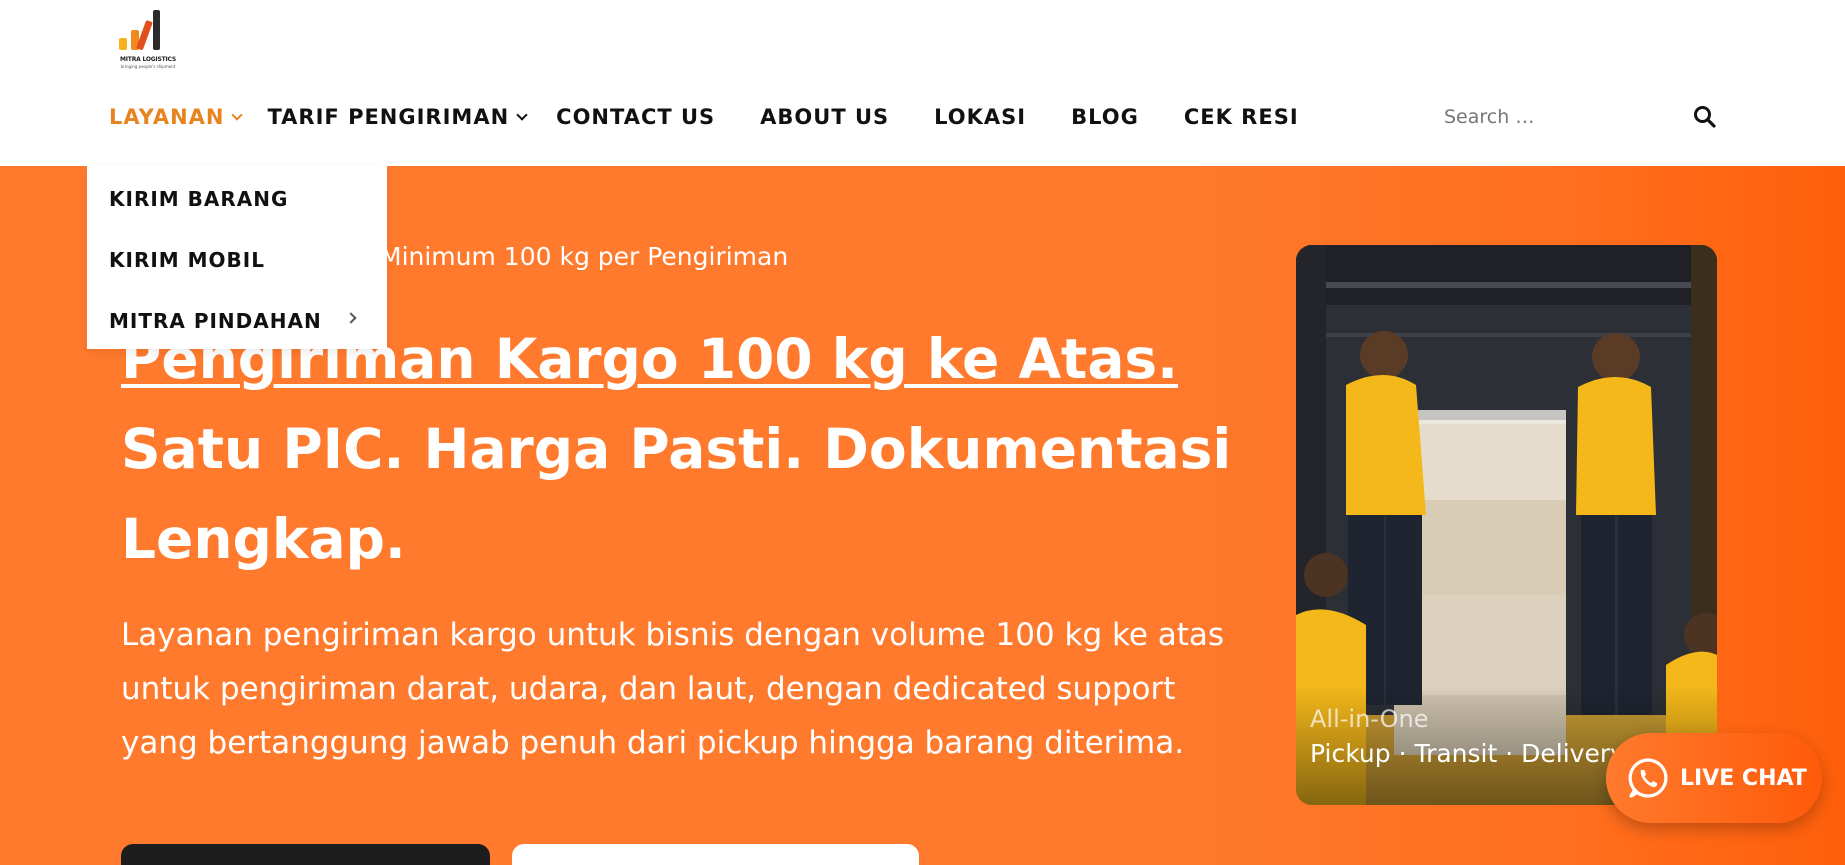  I want to click on dropdown-item-mitra-pindahan: MITRA PINDAHAN, so click(215, 321).